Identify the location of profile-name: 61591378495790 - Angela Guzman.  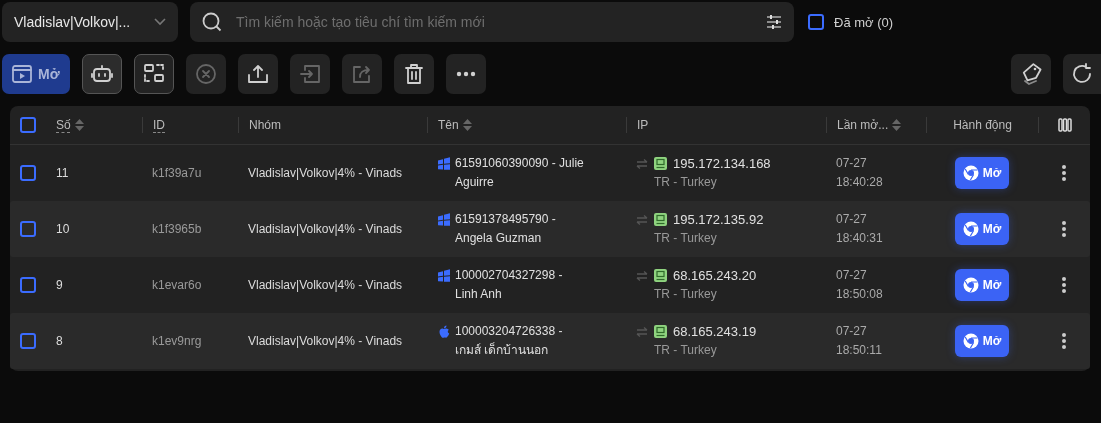
(505, 229).